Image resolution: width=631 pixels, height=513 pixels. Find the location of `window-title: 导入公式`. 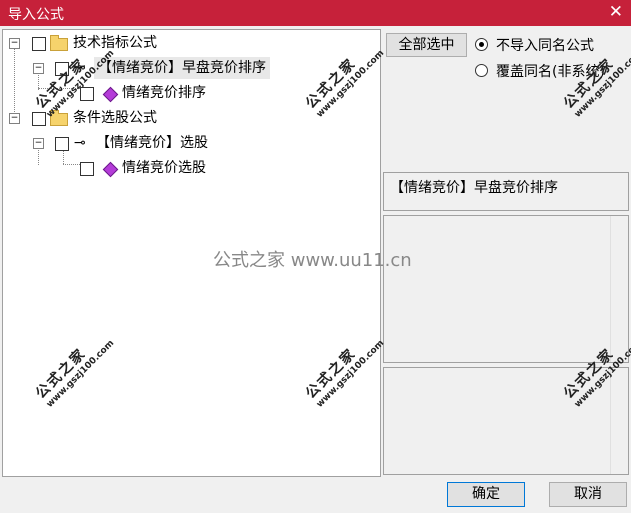

window-title: 导入公式 is located at coordinates (36, 15).